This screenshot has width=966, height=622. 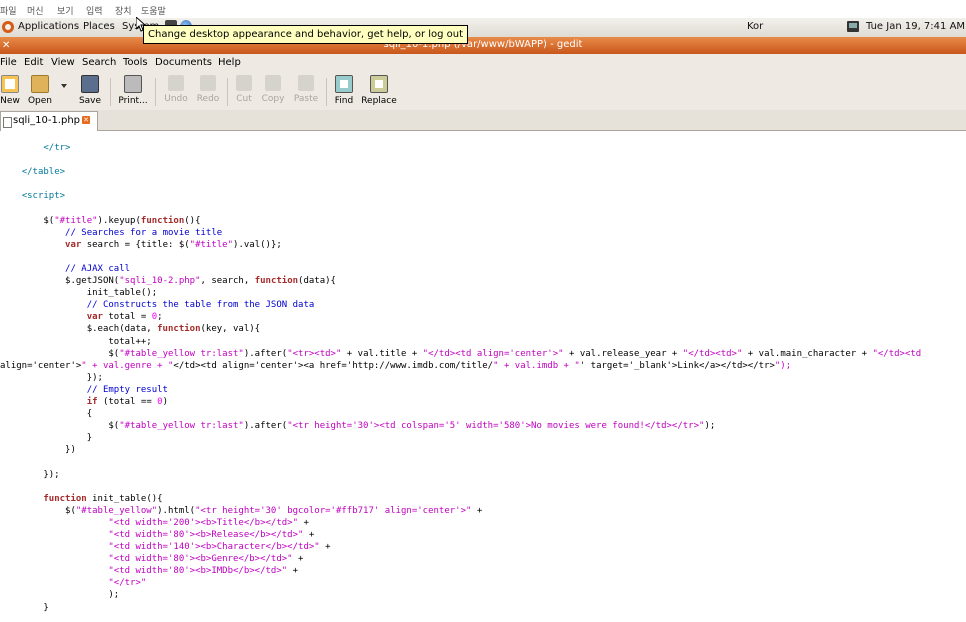 I want to click on code-line: );, so click(x=60, y=595).